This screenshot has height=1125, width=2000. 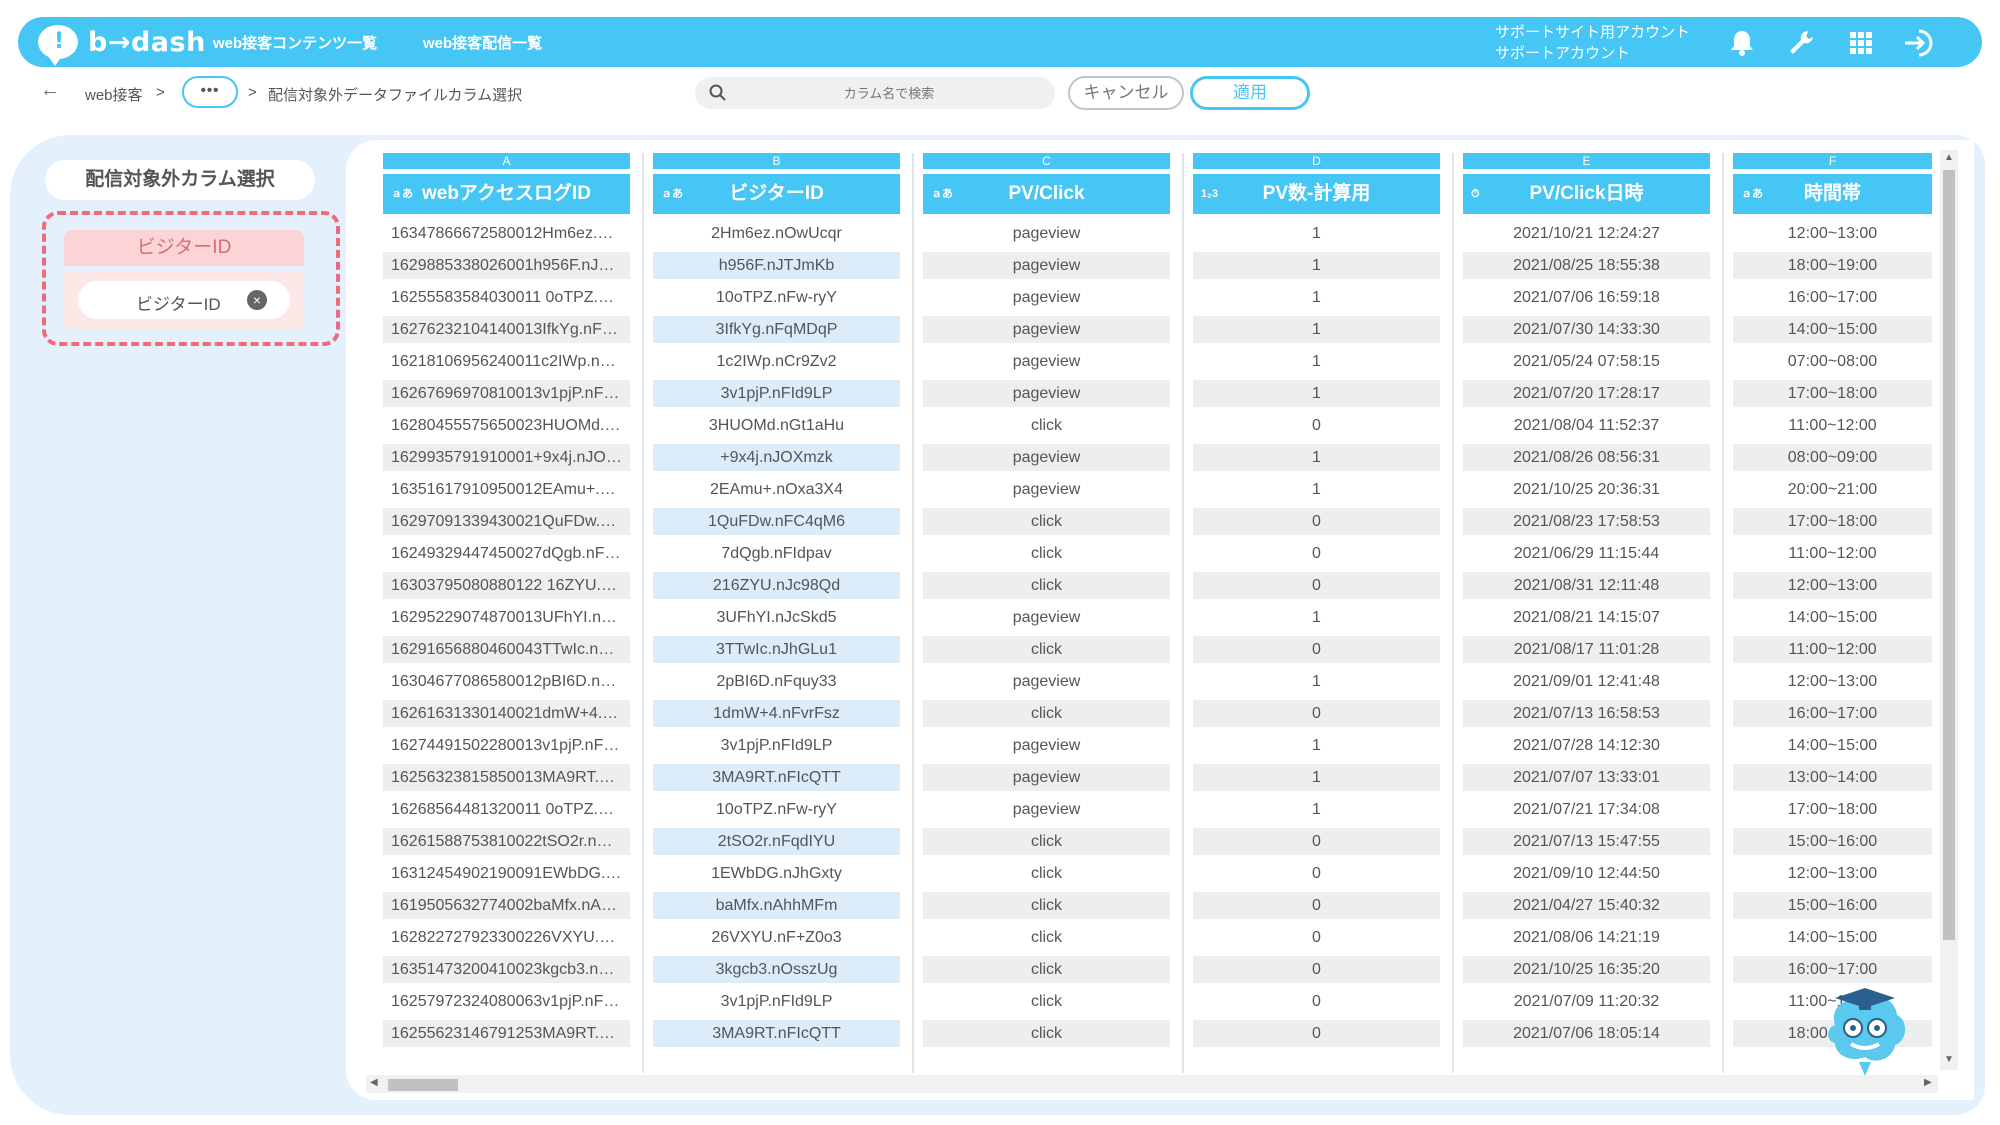 What do you see at coordinates (776, 905) in the screenshot?
I see `table-cell: baMfx.nAhhMFm` at bounding box center [776, 905].